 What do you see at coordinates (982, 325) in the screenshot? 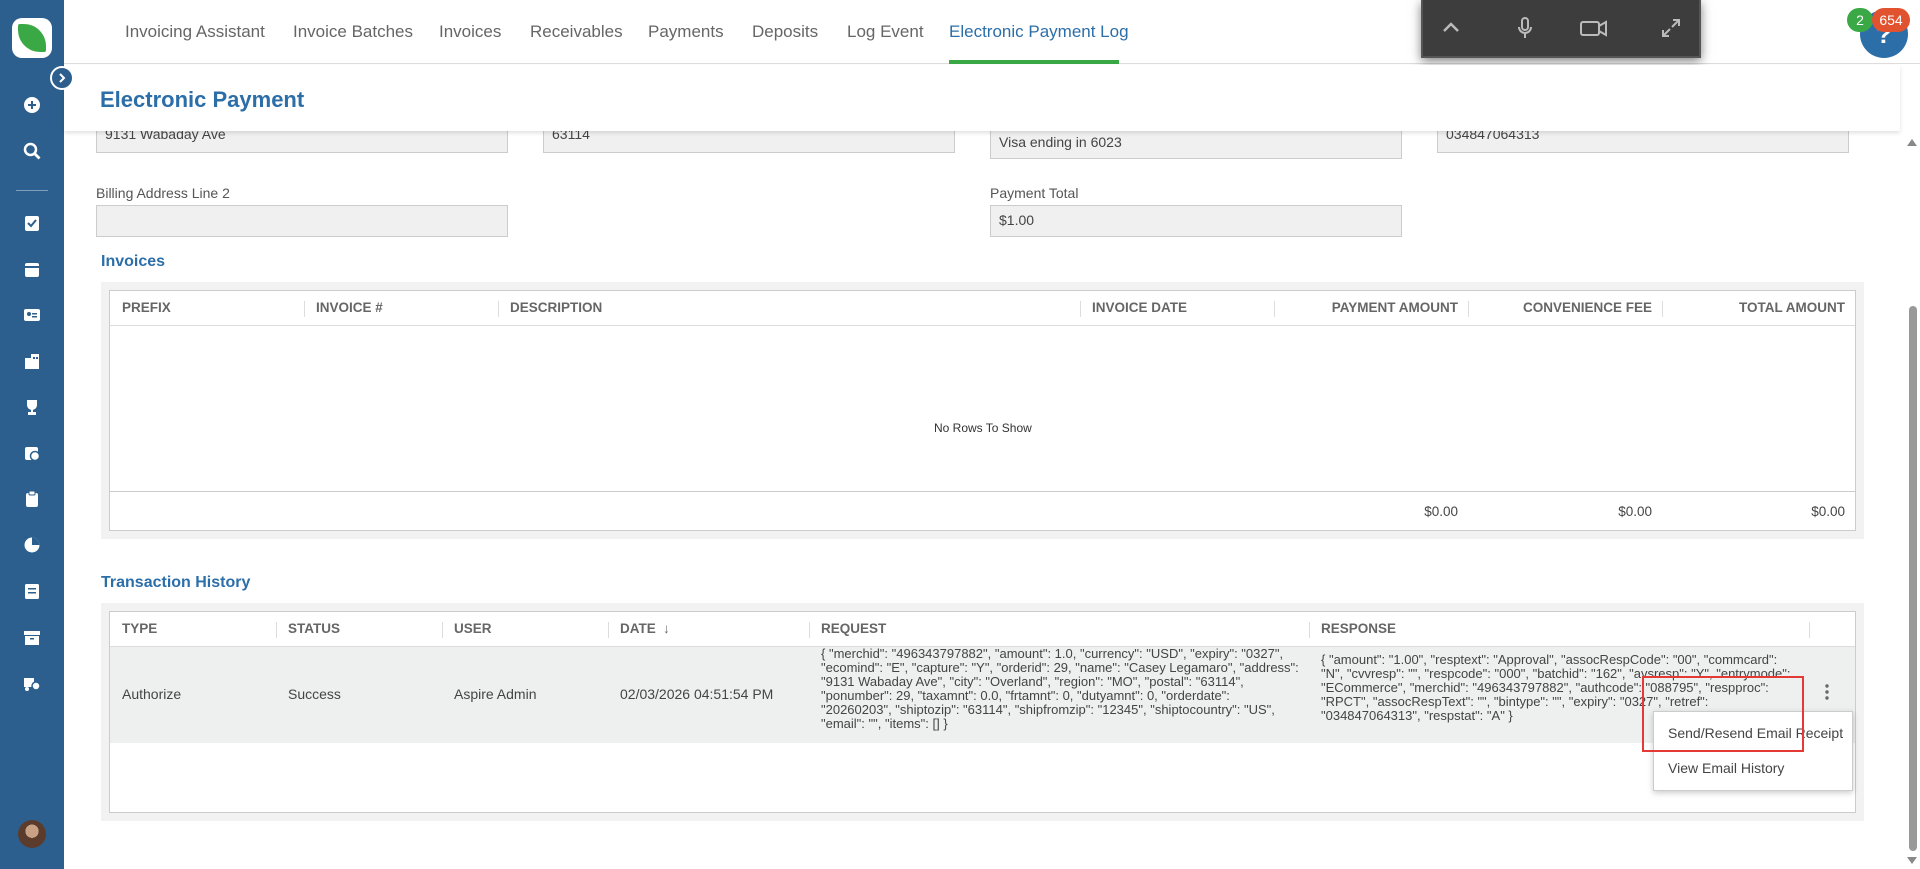
I see `header-divider` at bounding box center [982, 325].